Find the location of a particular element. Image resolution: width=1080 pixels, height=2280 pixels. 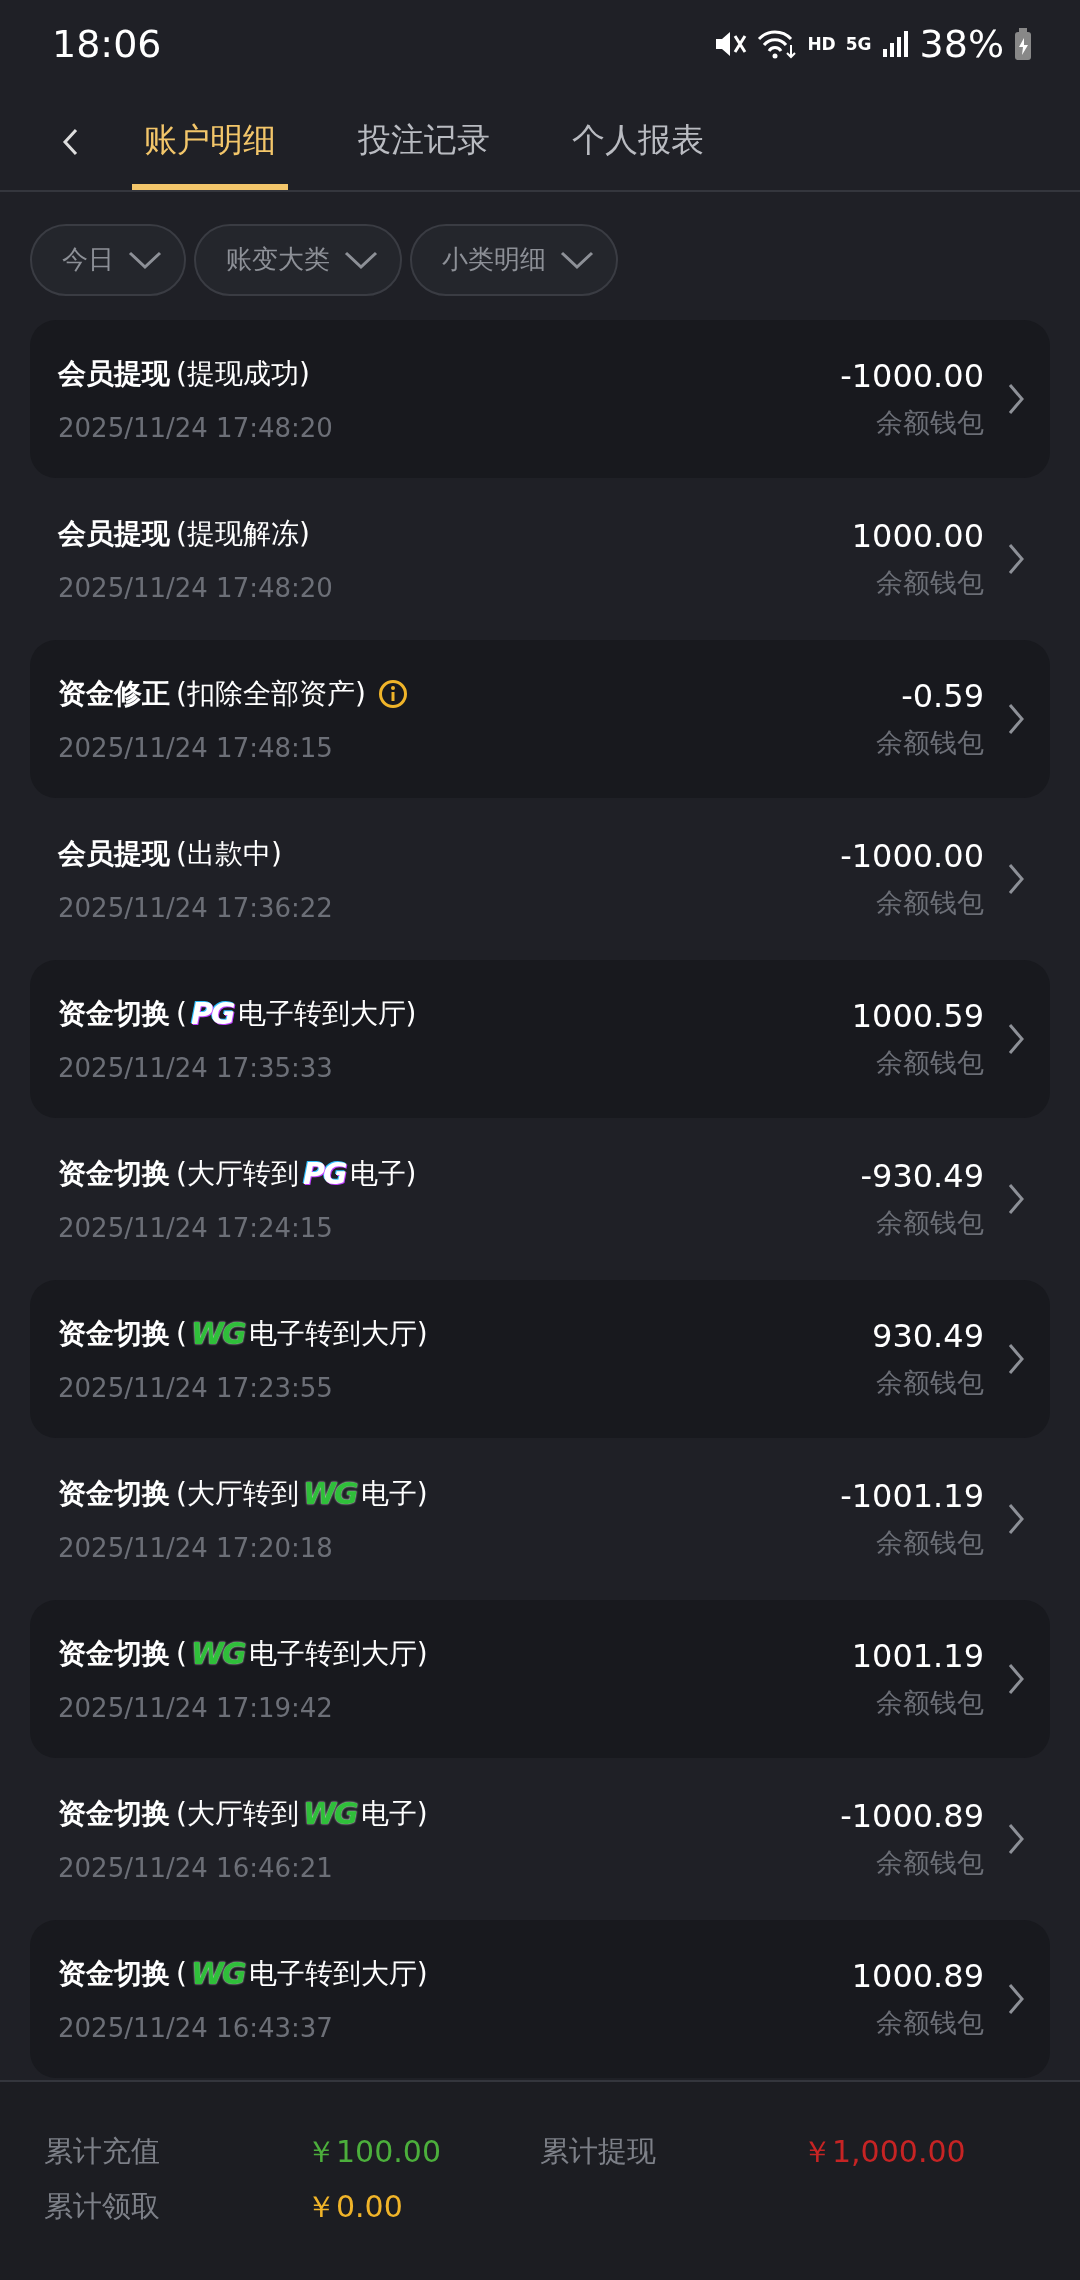

summary-label: 累计领取 is located at coordinates (102, 2206).